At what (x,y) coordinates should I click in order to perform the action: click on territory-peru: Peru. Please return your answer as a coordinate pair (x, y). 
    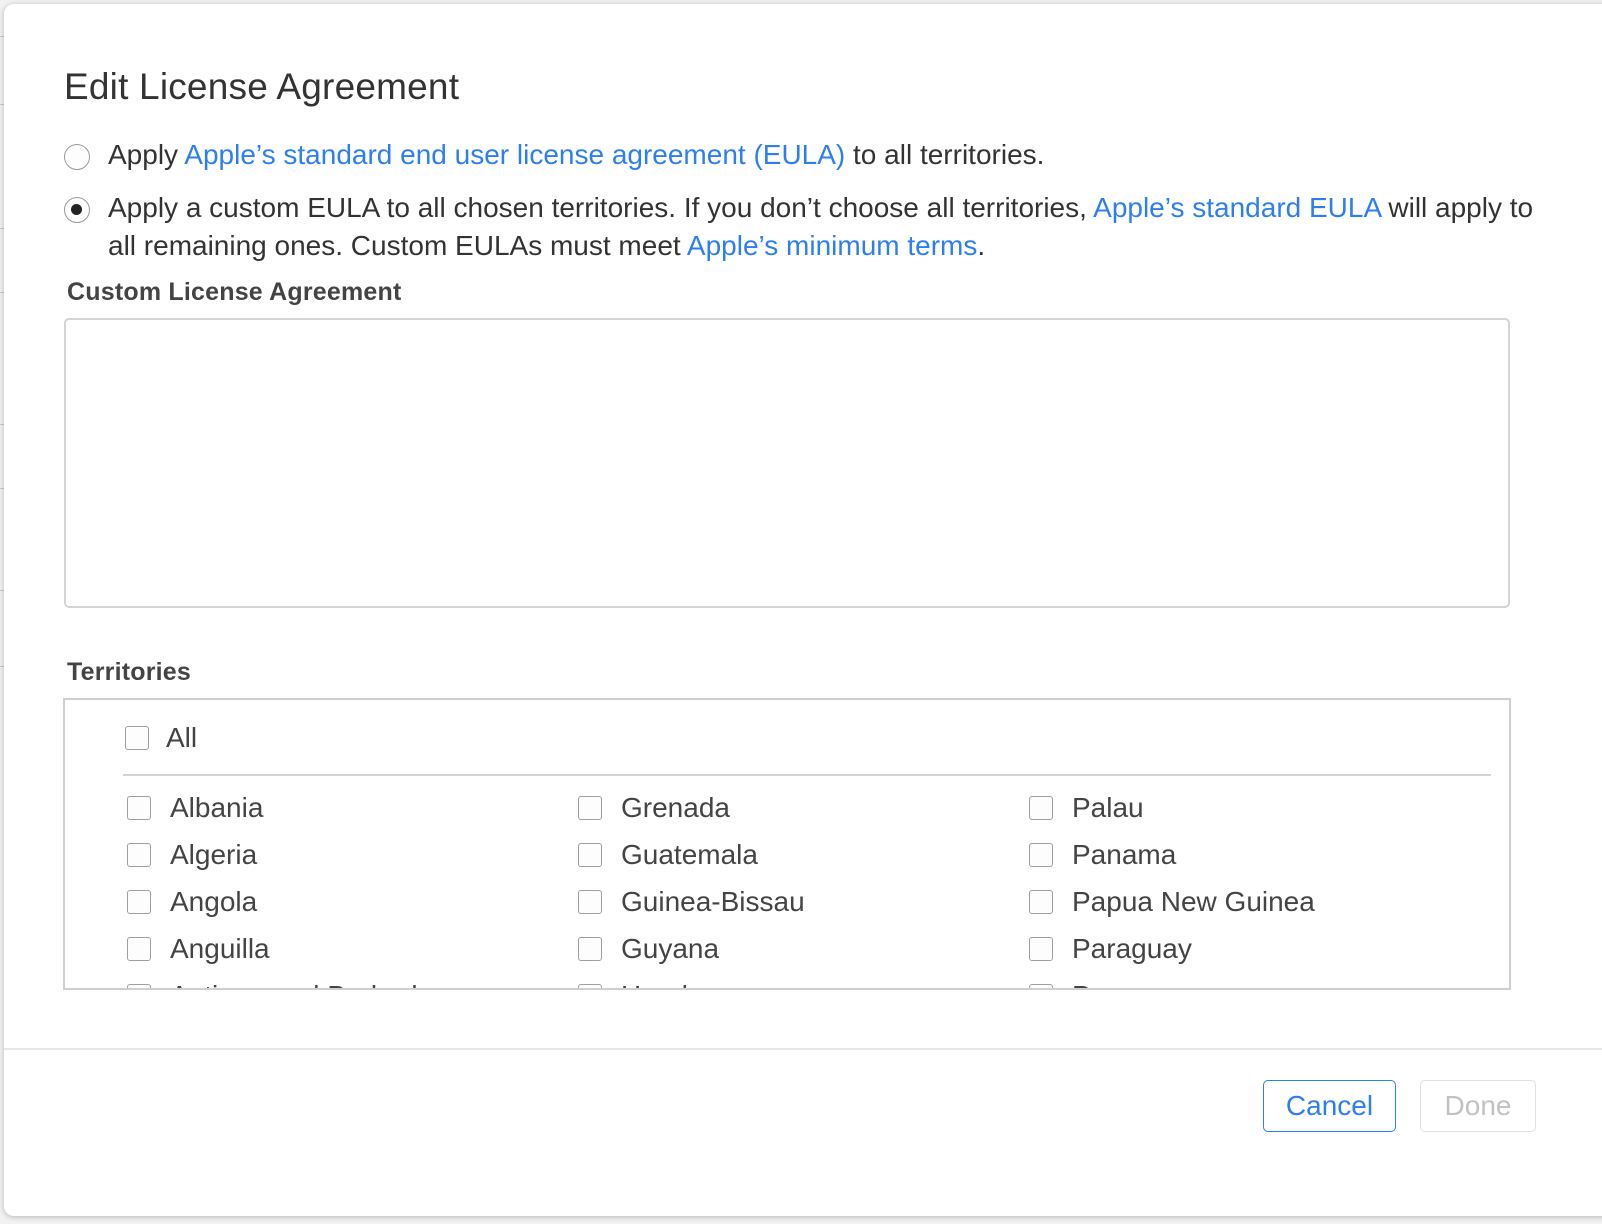
    Looking at the image, I should click on (1080, 984).